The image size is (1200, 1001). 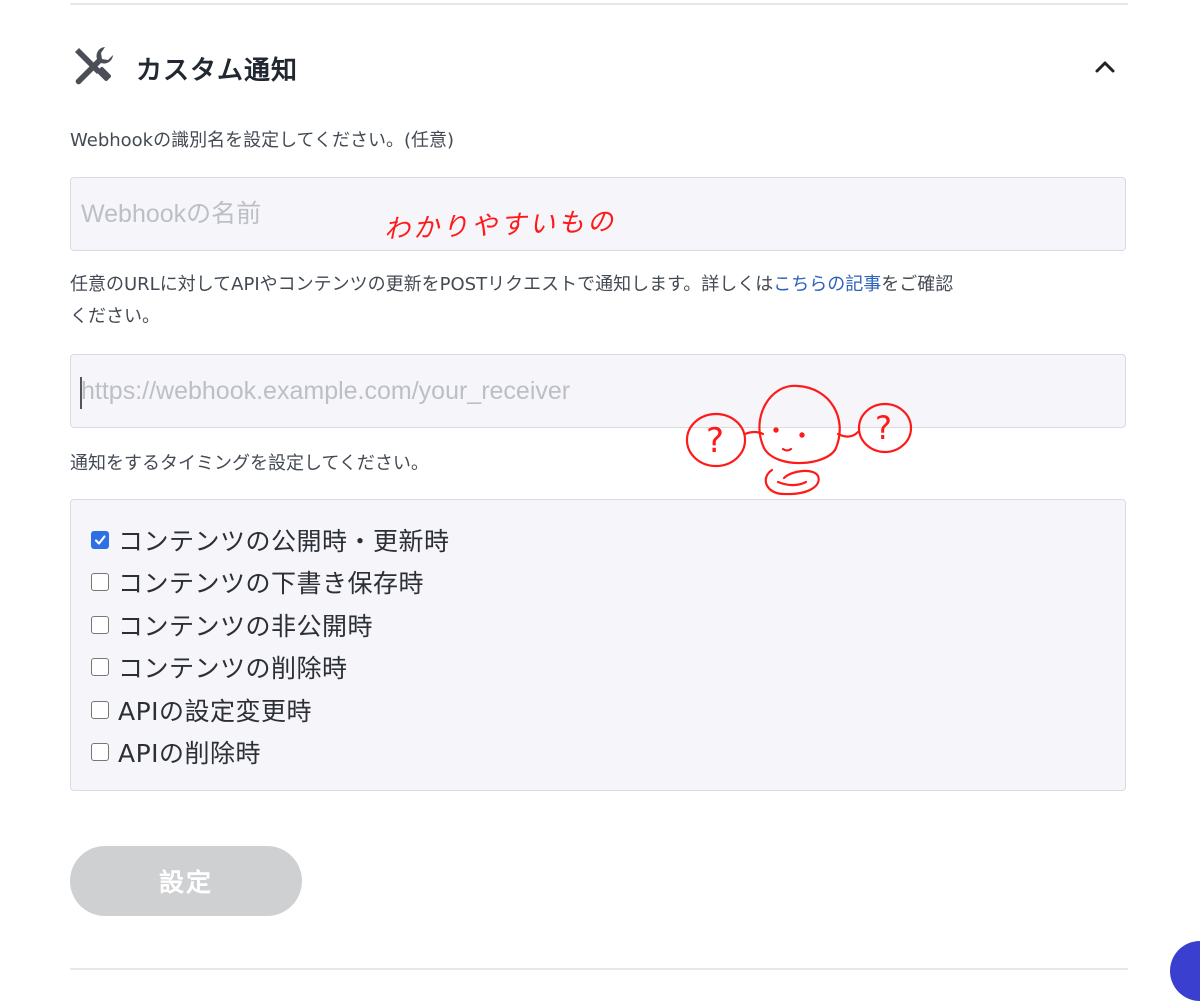 What do you see at coordinates (1105, 67) in the screenshot?
I see `chevron-up-icon` at bounding box center [1105, 67].